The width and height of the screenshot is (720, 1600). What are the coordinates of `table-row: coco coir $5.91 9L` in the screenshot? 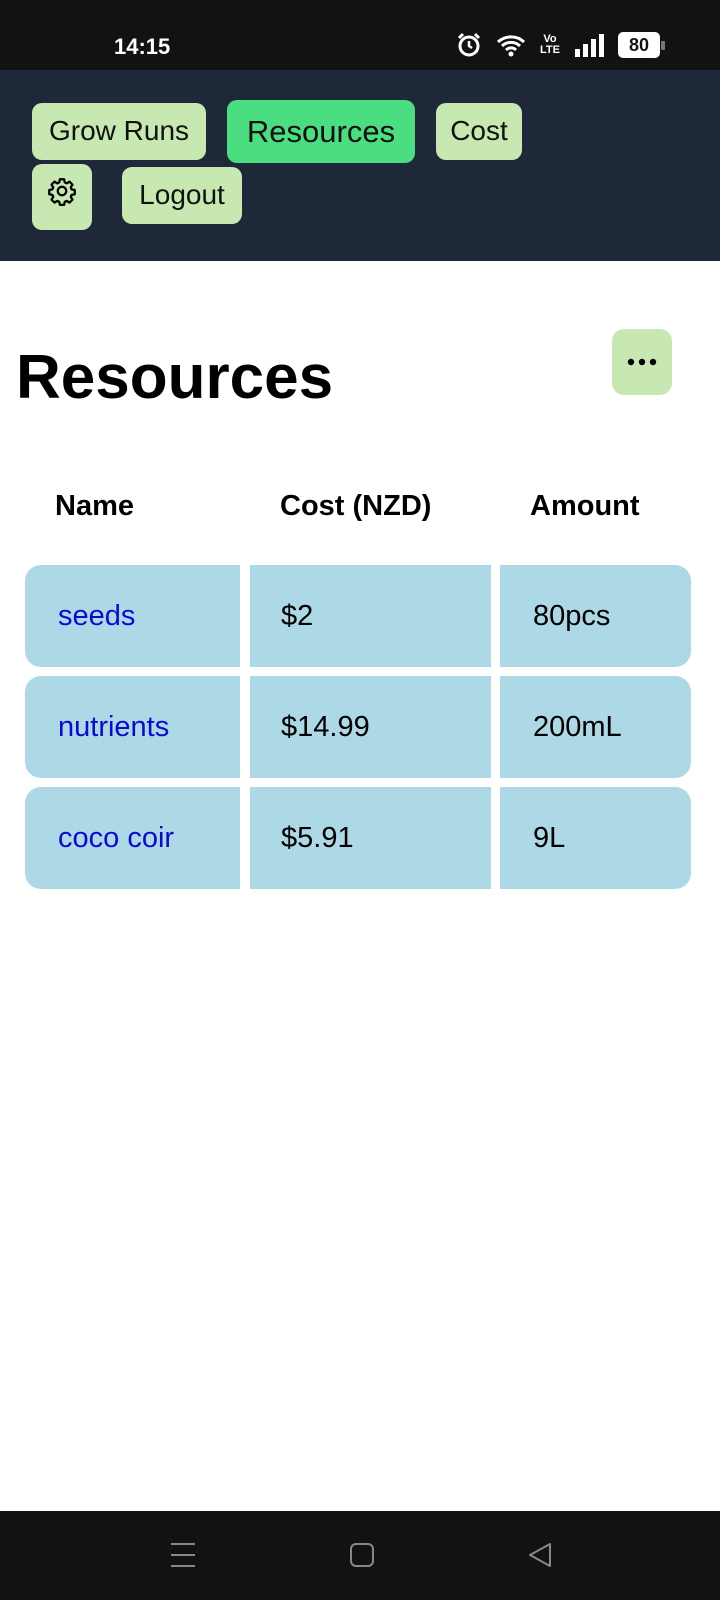 It's located at (358, 838).